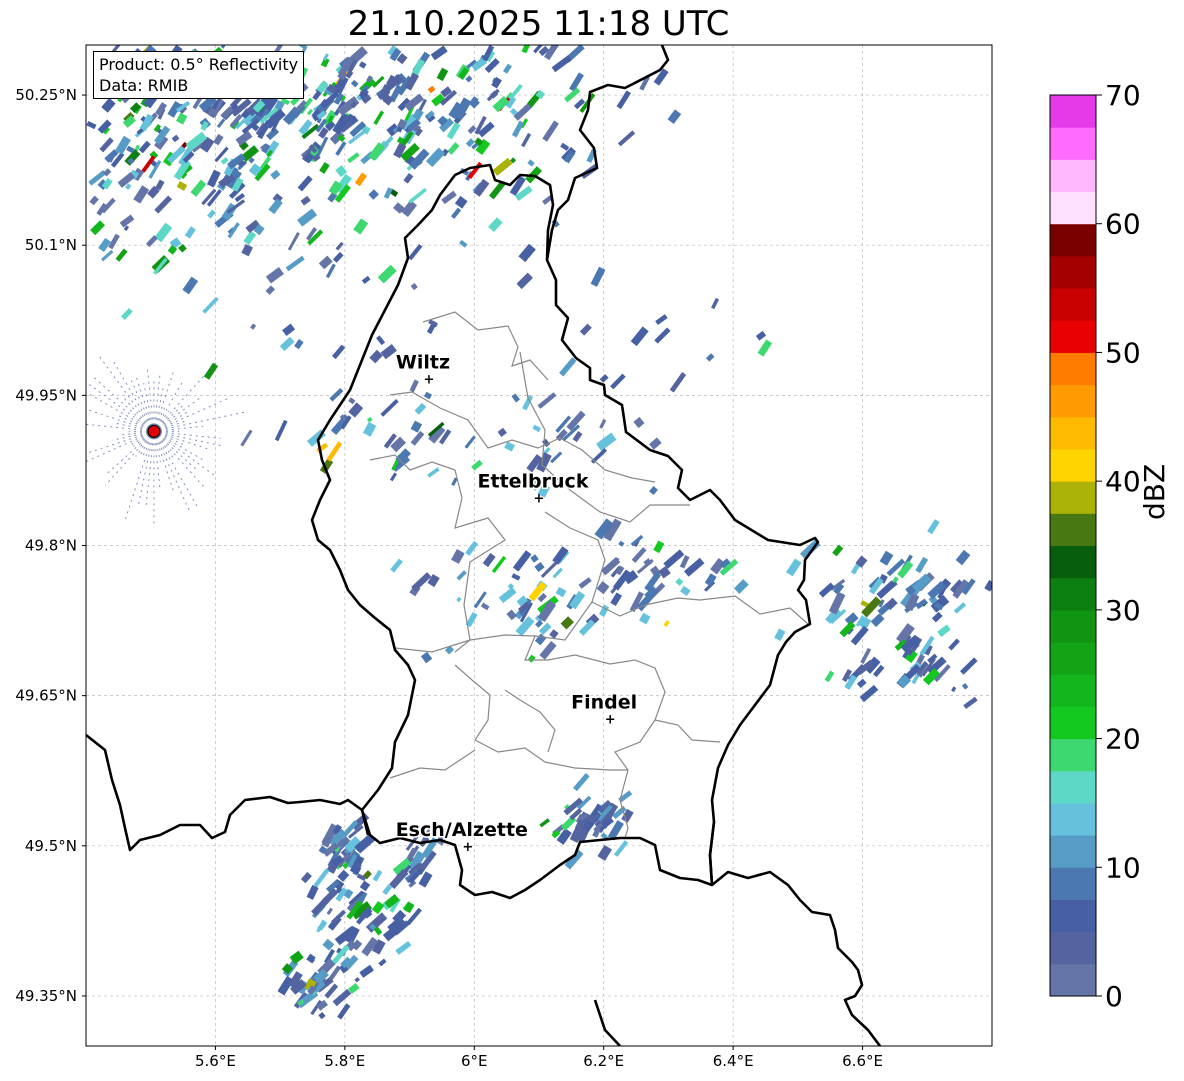 The width and height of the screenshot is (1184, 1081). Describe the element at coordinates (604, 703) in the screenshot. I see `city-label: Findel` at that location.